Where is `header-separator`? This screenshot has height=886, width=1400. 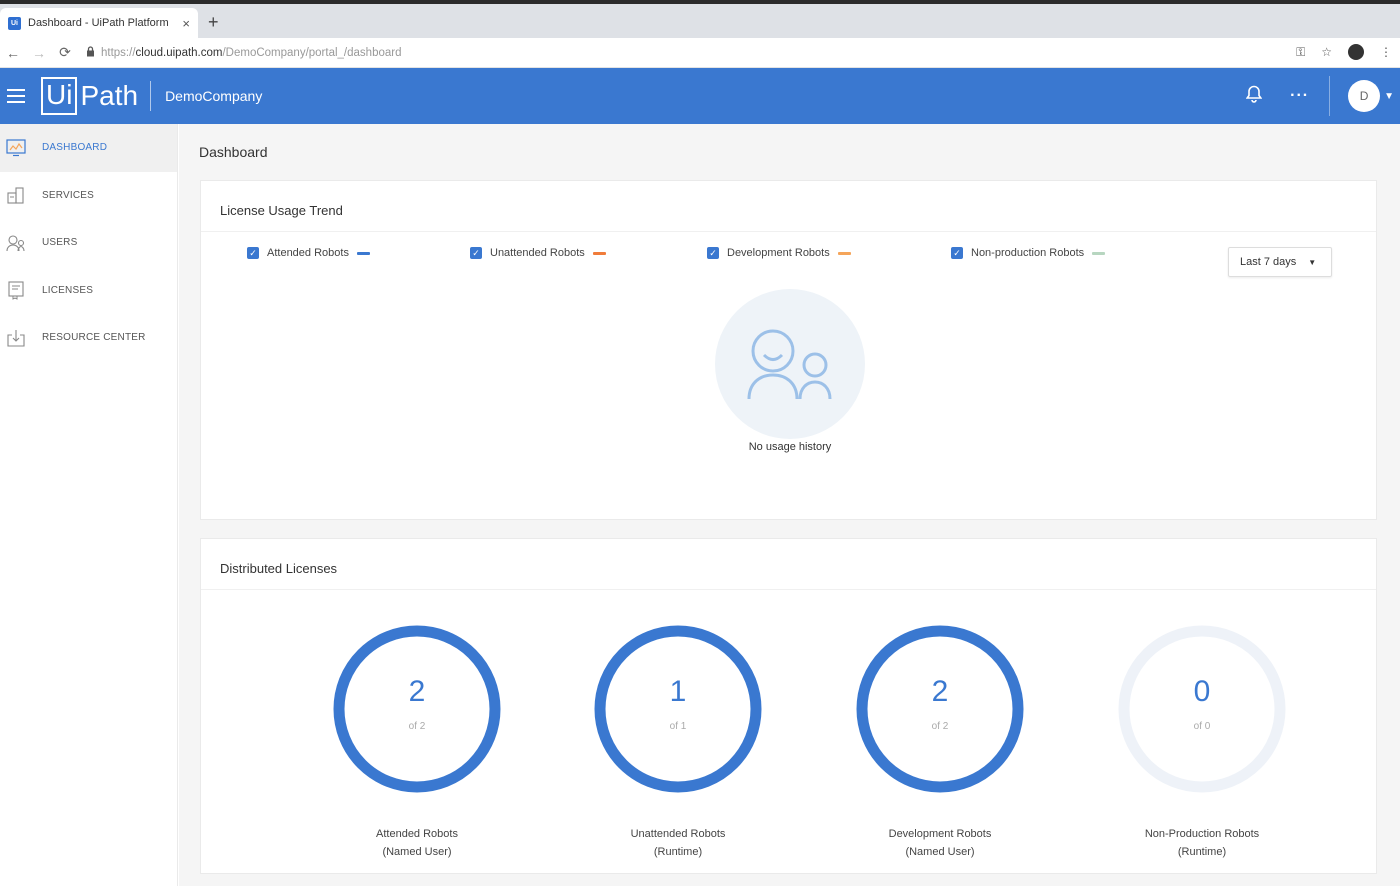
header-separator is located at coordinates (1330, 96).